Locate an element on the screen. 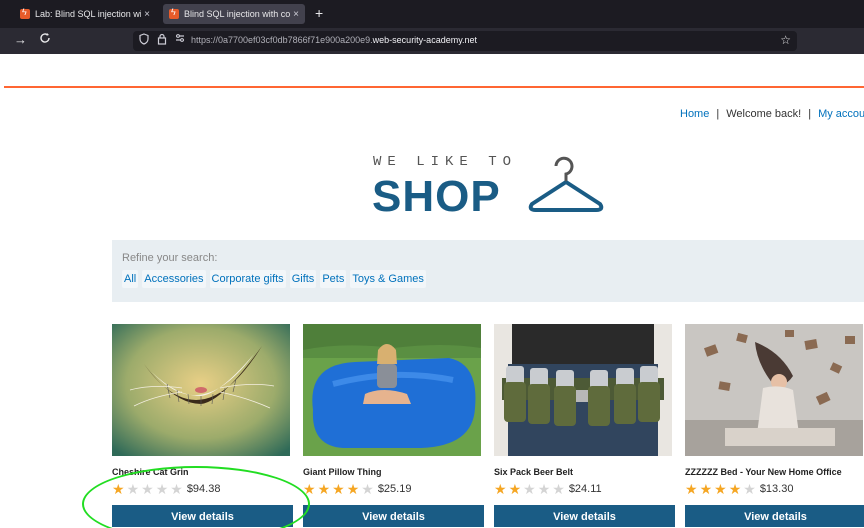  forward-arrow-icon: → is located at coordinates (20, 39).